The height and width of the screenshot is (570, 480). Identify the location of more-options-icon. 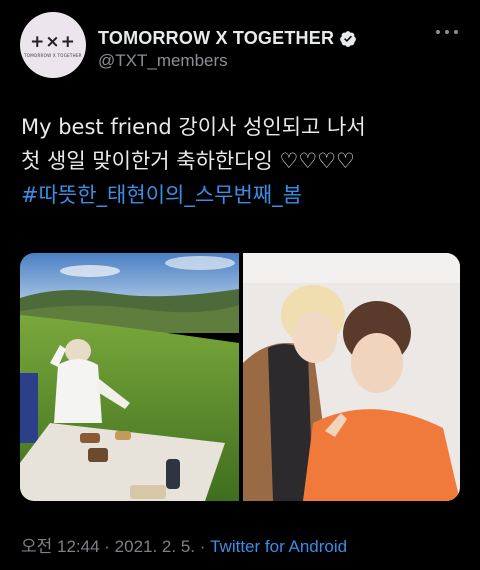
(447, 34).